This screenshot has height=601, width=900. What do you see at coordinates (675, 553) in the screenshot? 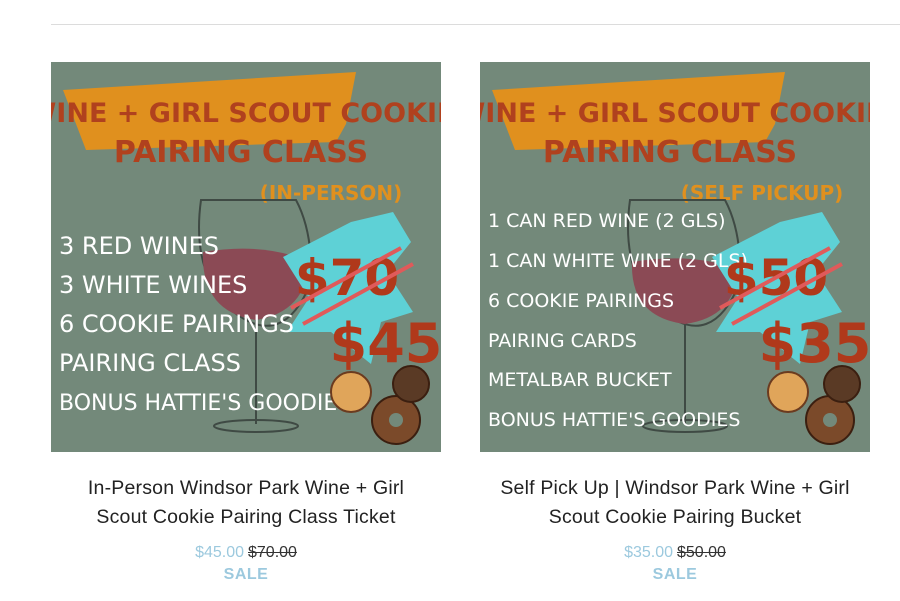
I see `price-row: $35.00 $50.00` at bounding box center [675, 553].